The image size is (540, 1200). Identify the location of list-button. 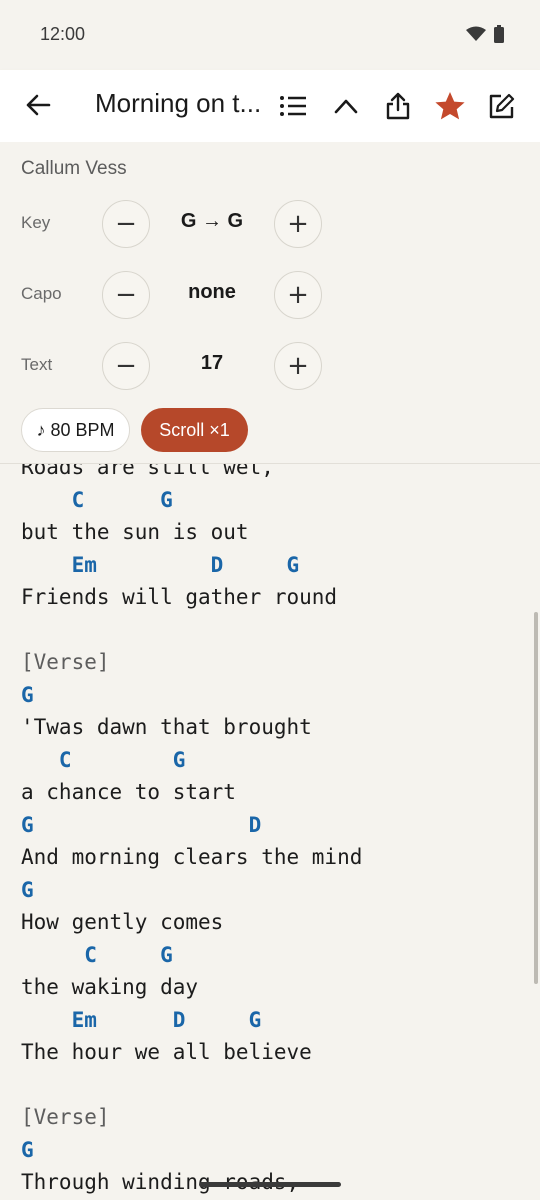
(293, 106).